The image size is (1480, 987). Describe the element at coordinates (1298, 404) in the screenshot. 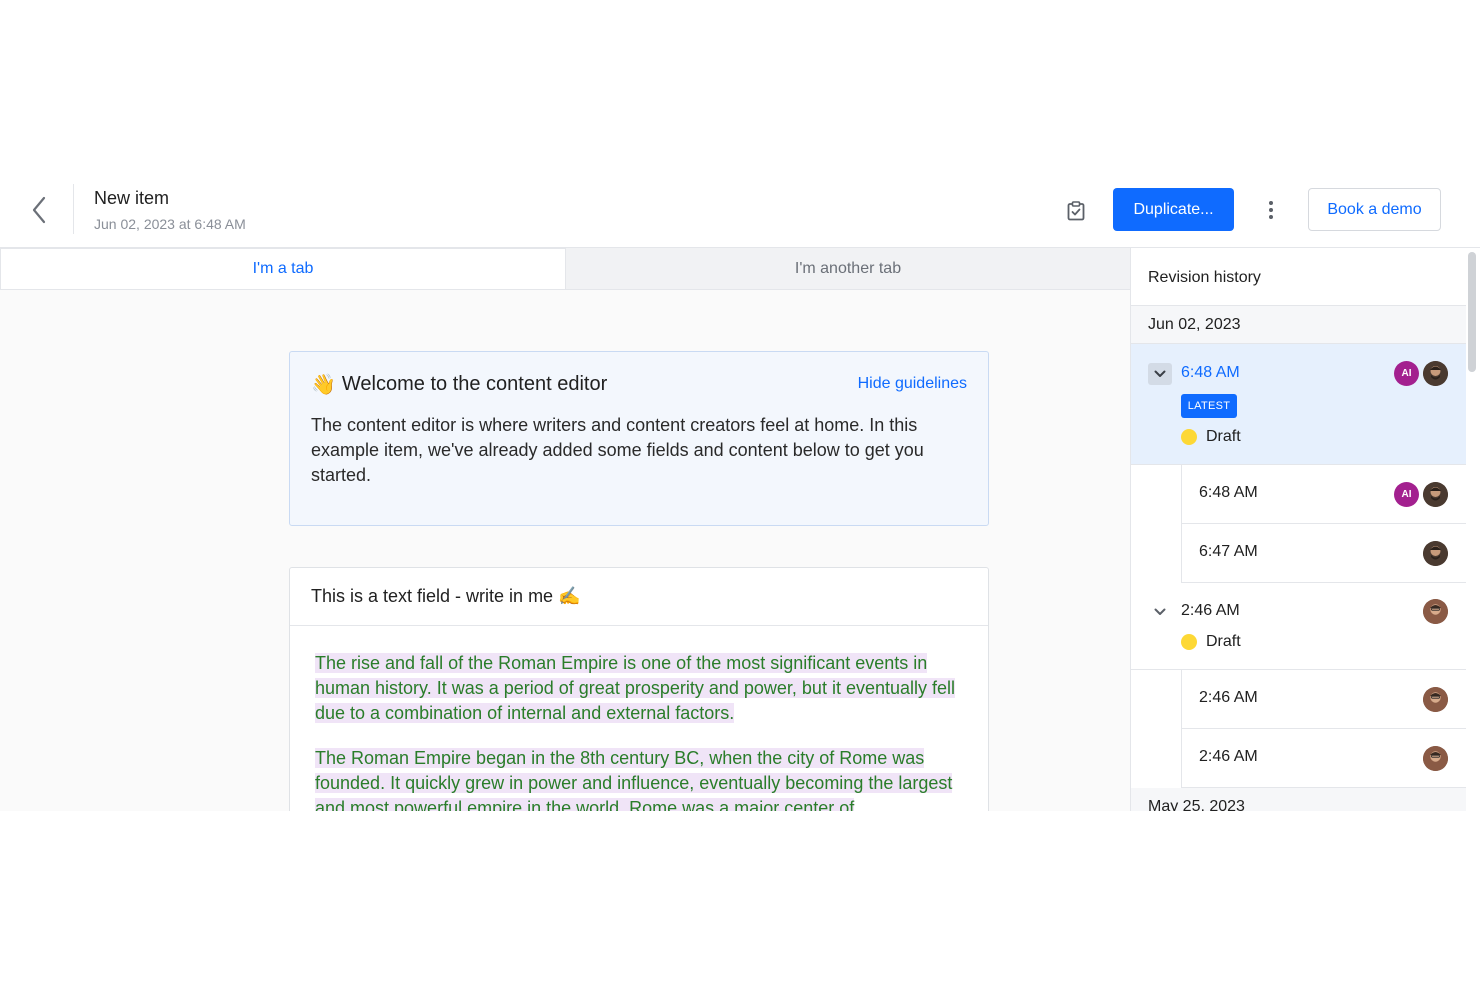

I see `revision-item-selected: 6:48 AM LATEST Draft AI` at that location.